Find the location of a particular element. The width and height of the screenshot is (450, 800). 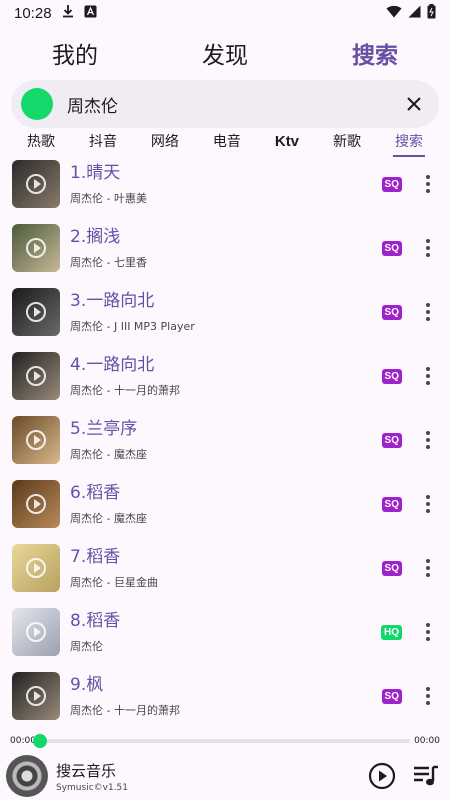

playlist-button is located at coordinates (426, 776).